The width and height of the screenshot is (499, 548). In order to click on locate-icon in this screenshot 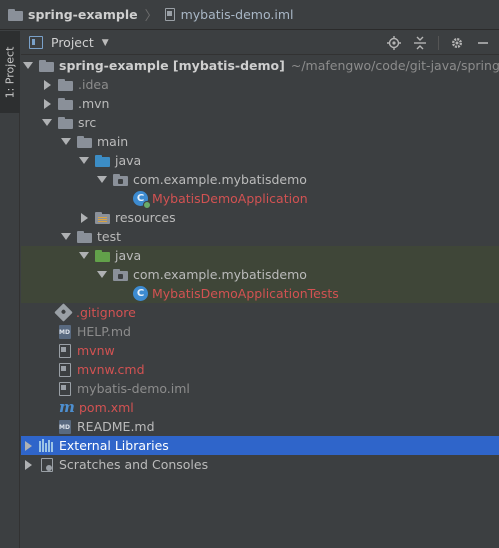, I will do `click(394, 43)`.